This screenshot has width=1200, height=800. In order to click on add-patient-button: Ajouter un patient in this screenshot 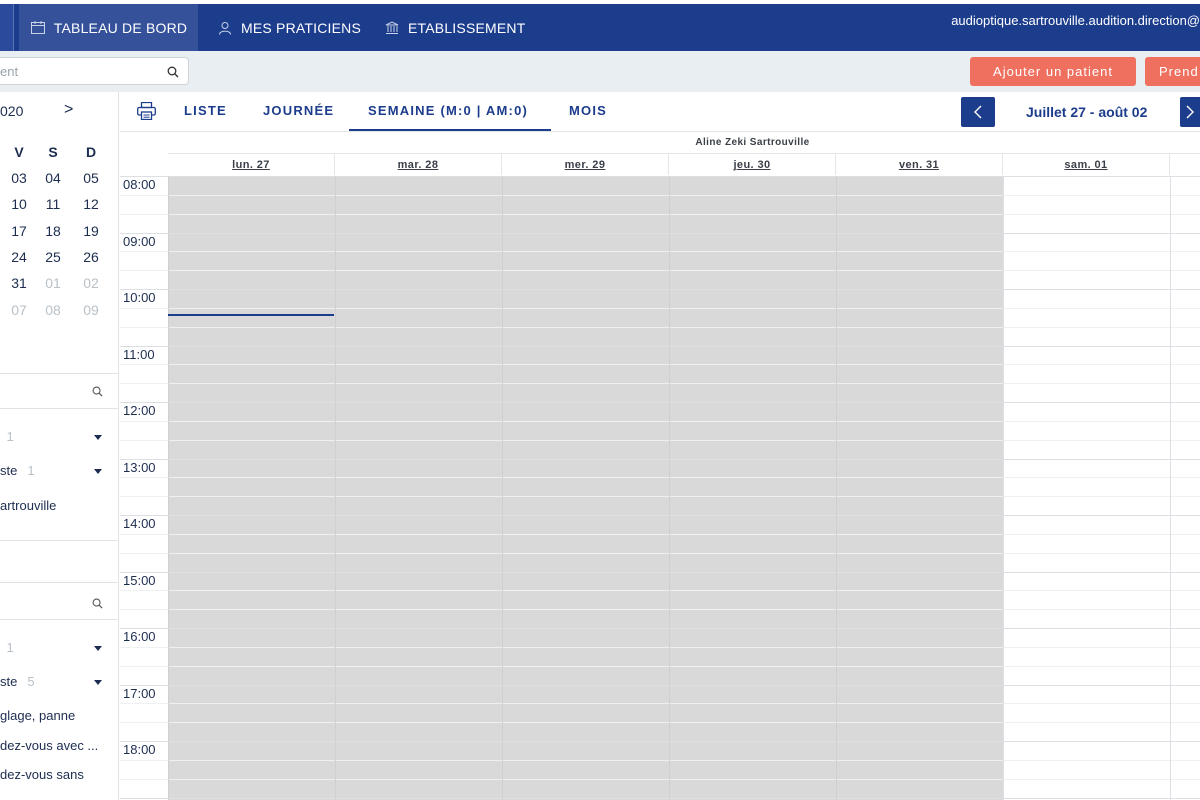, I will do `click(1053, 71)`.